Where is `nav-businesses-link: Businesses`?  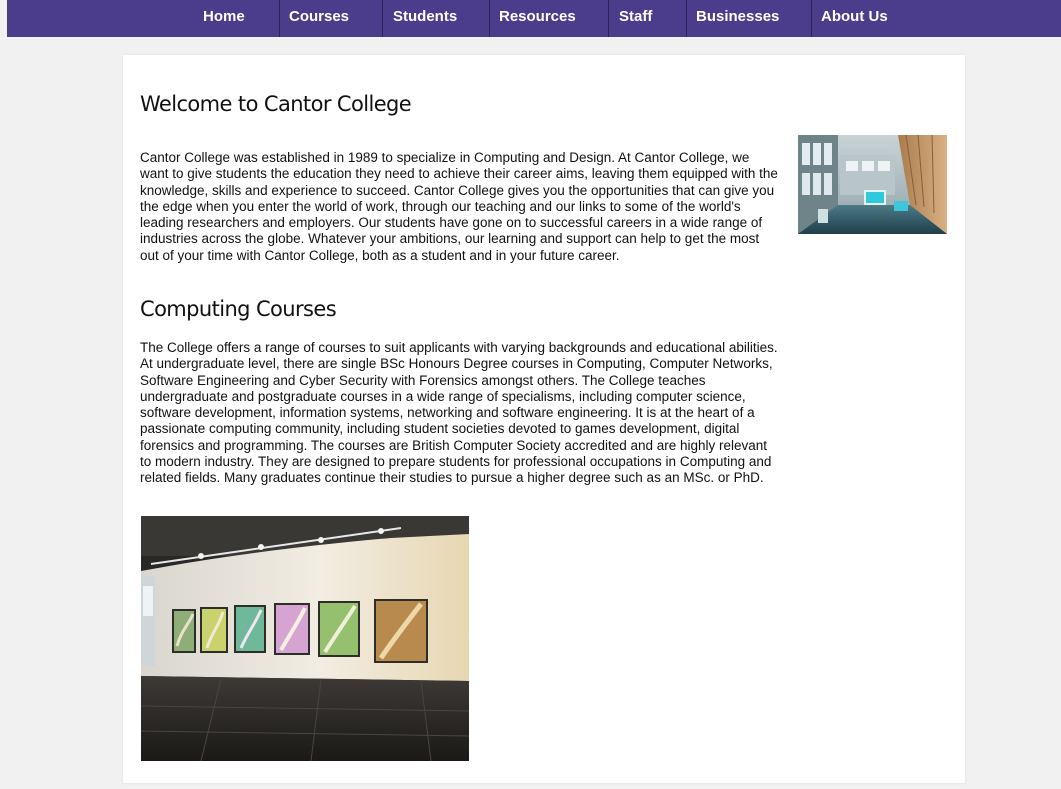
nav-businesses-link: Businesses is located at coordinates (737, 18).